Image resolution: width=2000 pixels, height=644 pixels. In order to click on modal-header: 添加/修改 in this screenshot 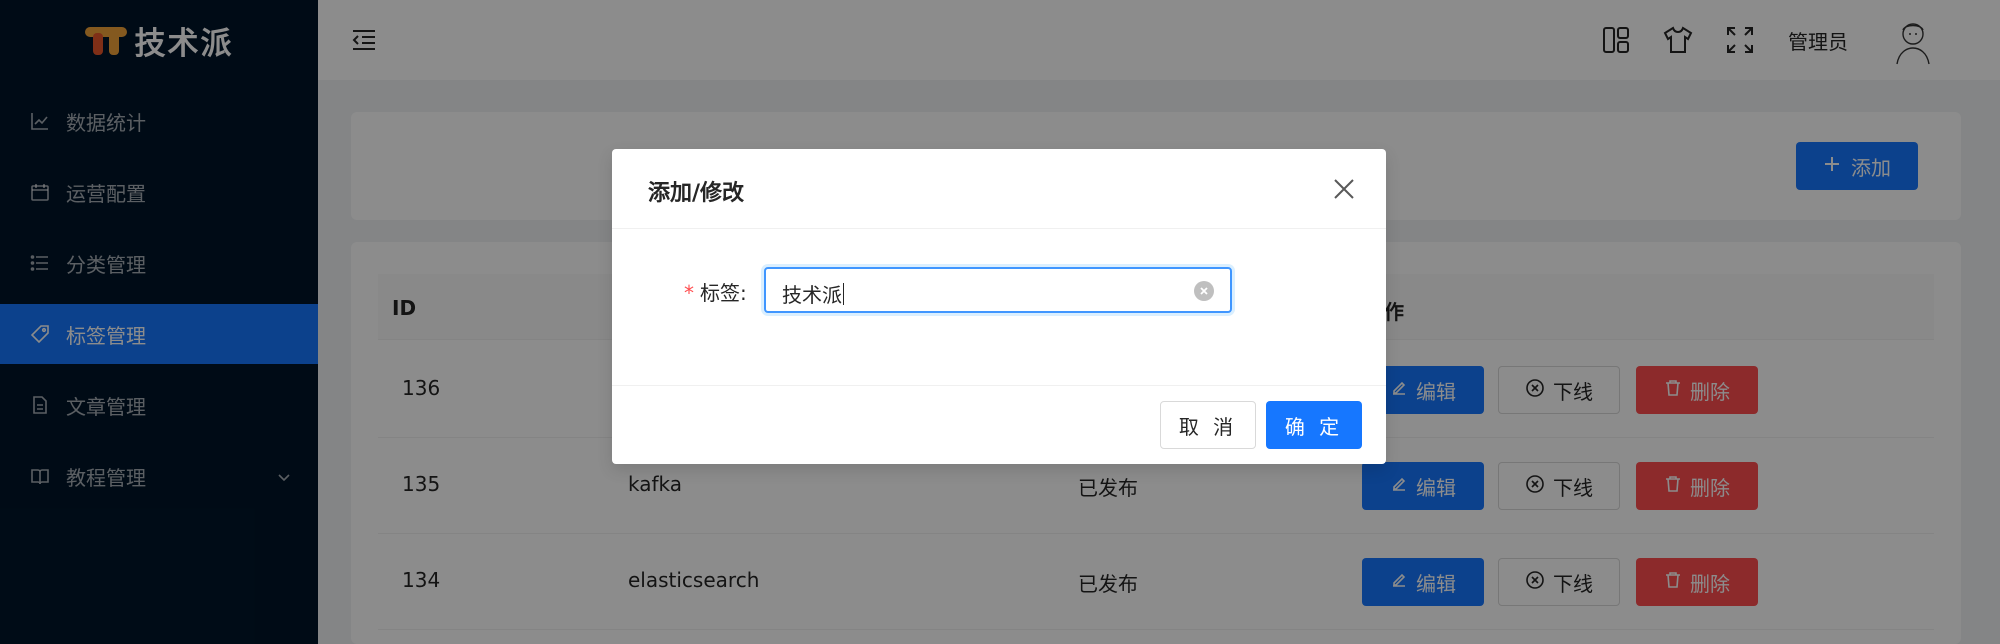, I will do `click(999, 189)`.